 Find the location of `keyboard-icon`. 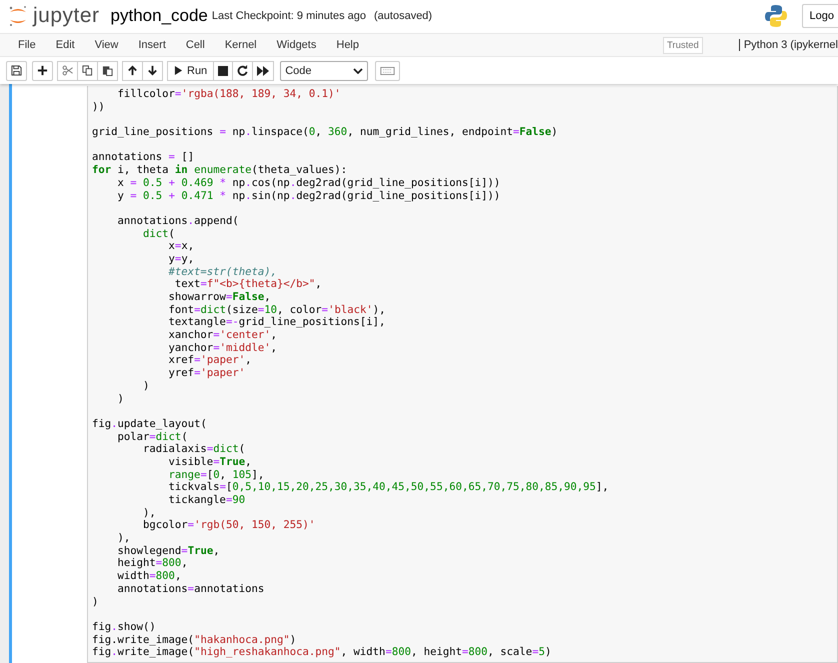

keyboard-icon is located at coordinates (388, 70).